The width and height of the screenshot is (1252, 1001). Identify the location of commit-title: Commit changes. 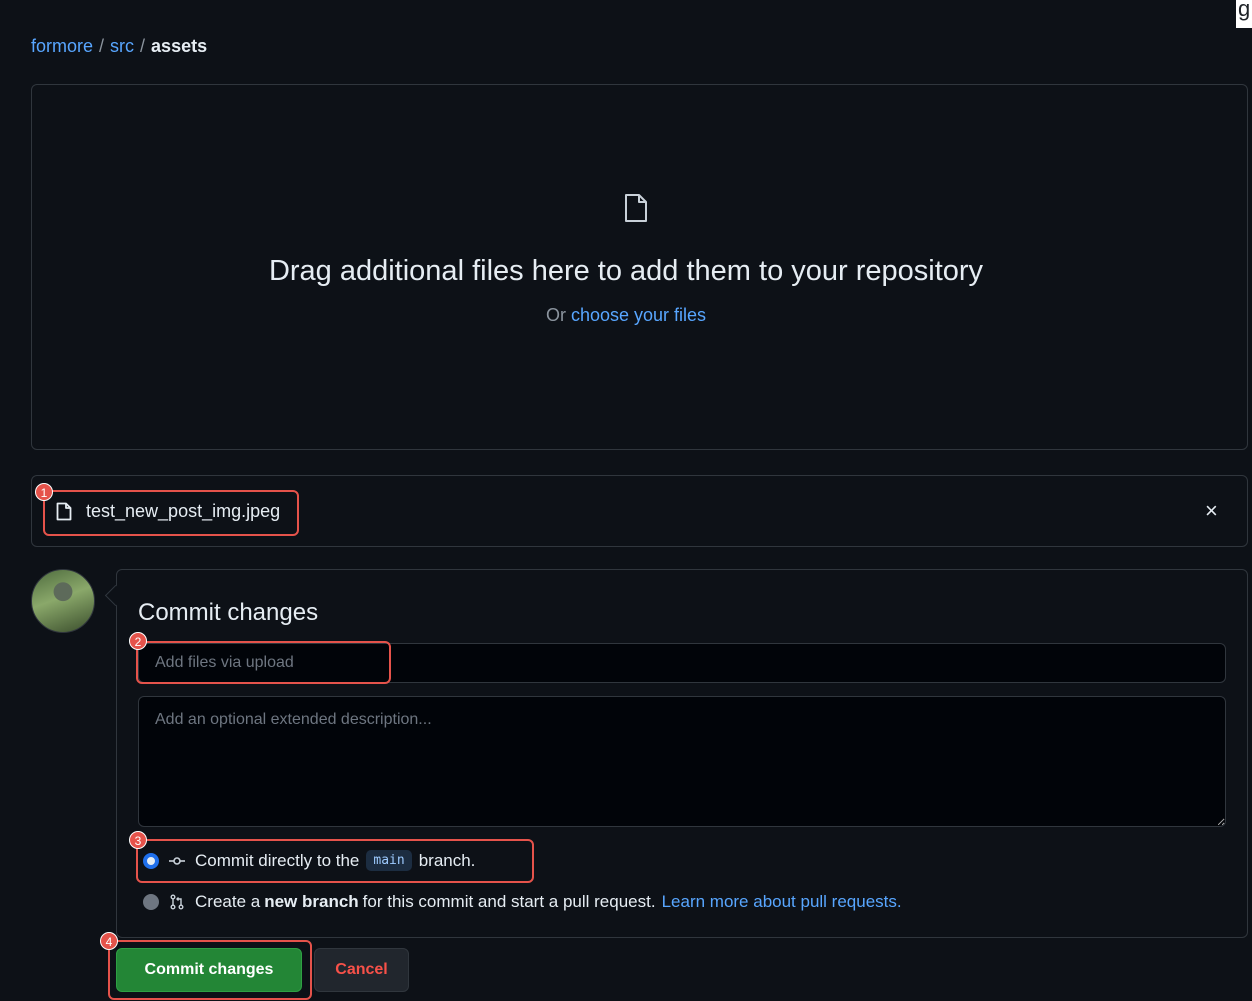
(228, 612).